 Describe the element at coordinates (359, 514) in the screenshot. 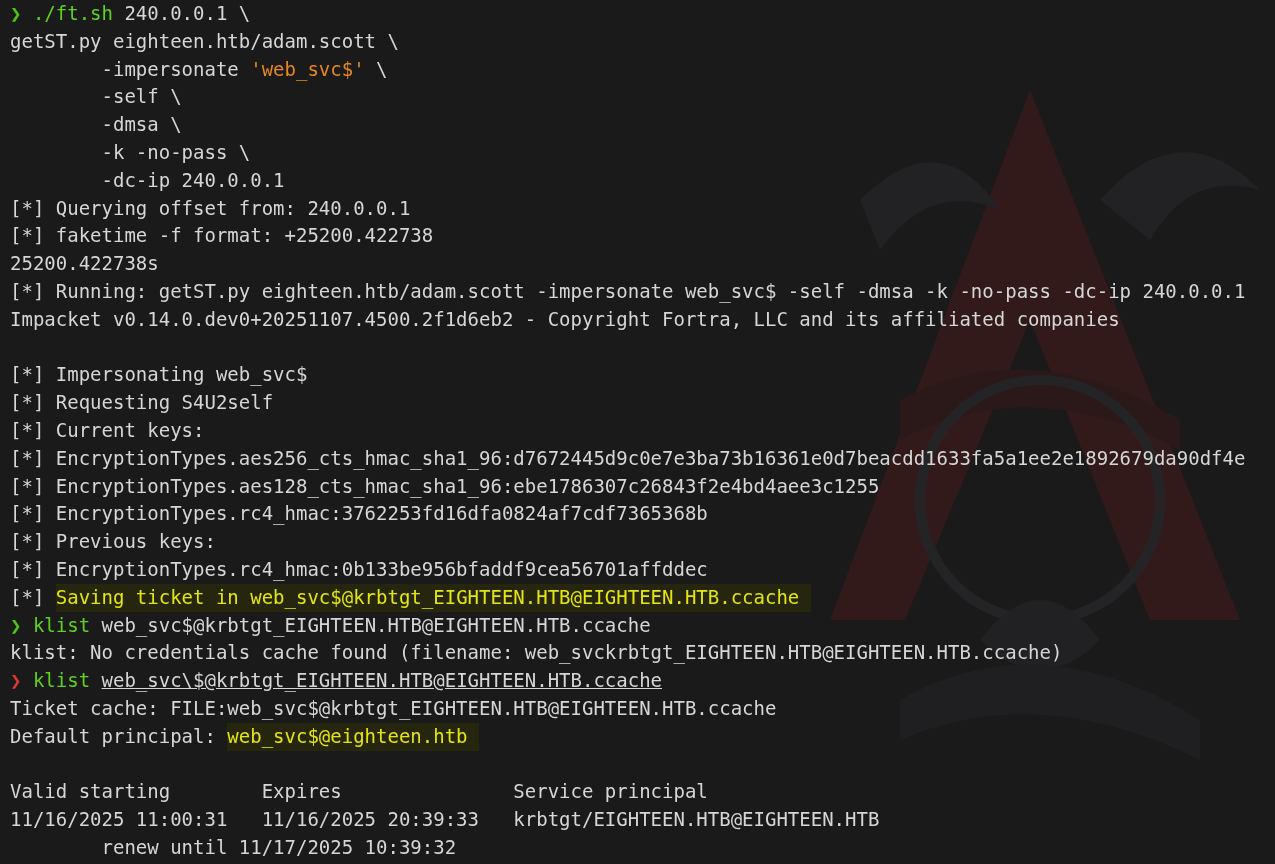

I see `terminal-text: [*] EncryptionTypes.rc4_hmac:3762253fd16dfa0824af7cdf7365368b` at that location.